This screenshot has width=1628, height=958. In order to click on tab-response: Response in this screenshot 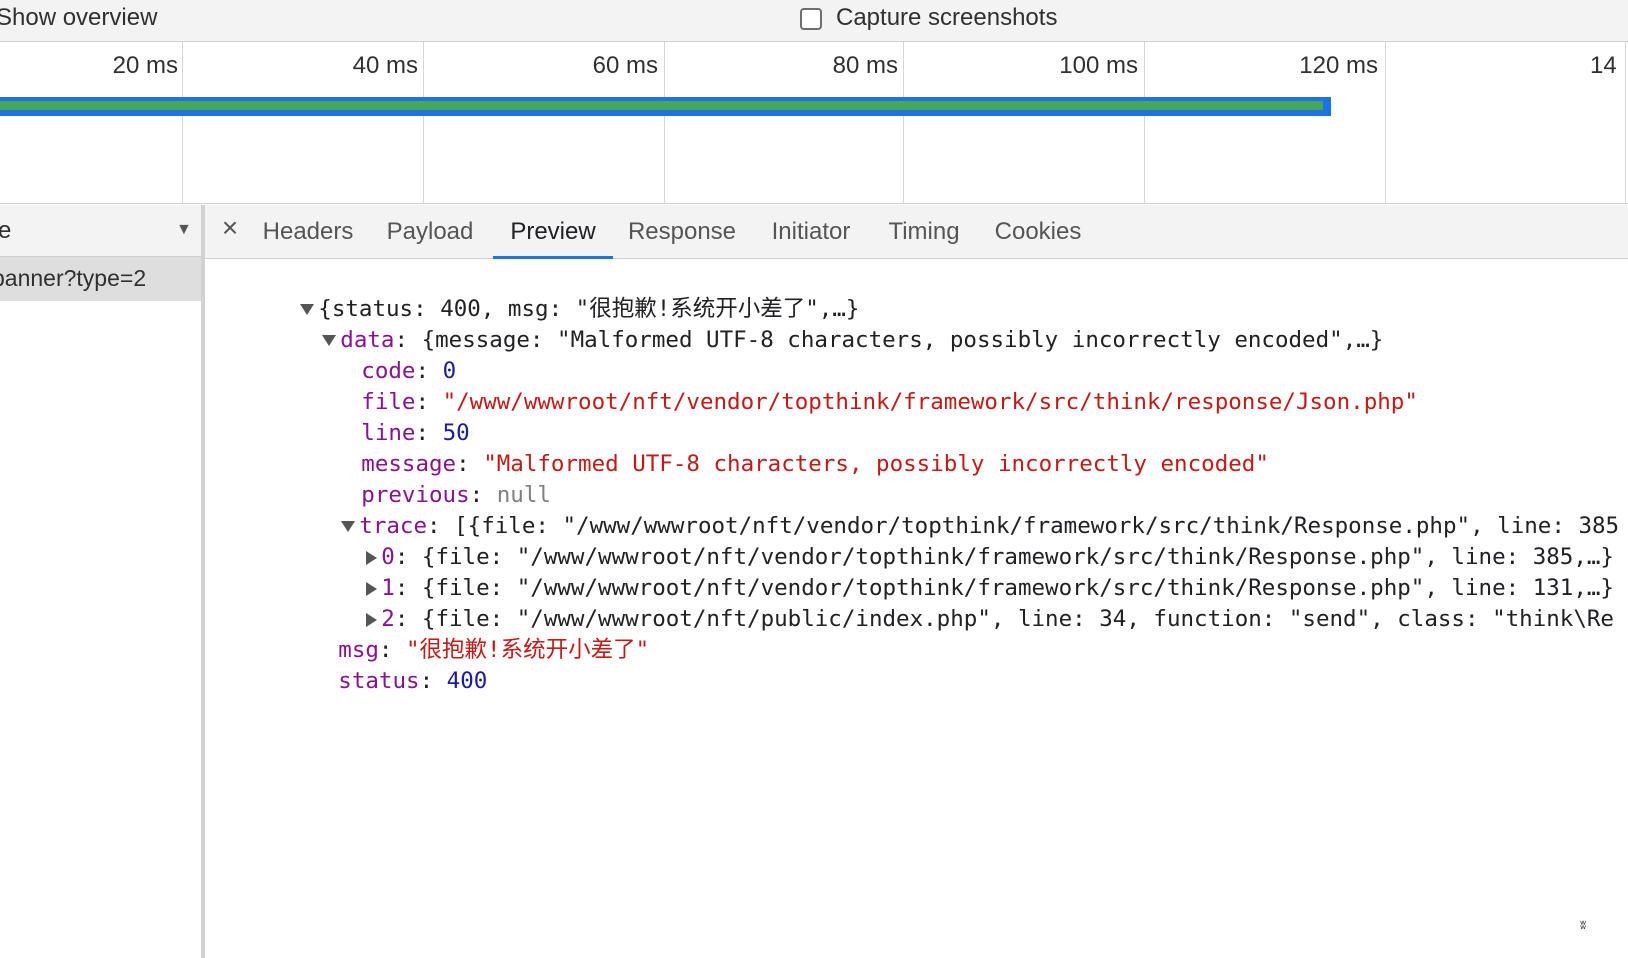, I will do `click(682, 232)`.